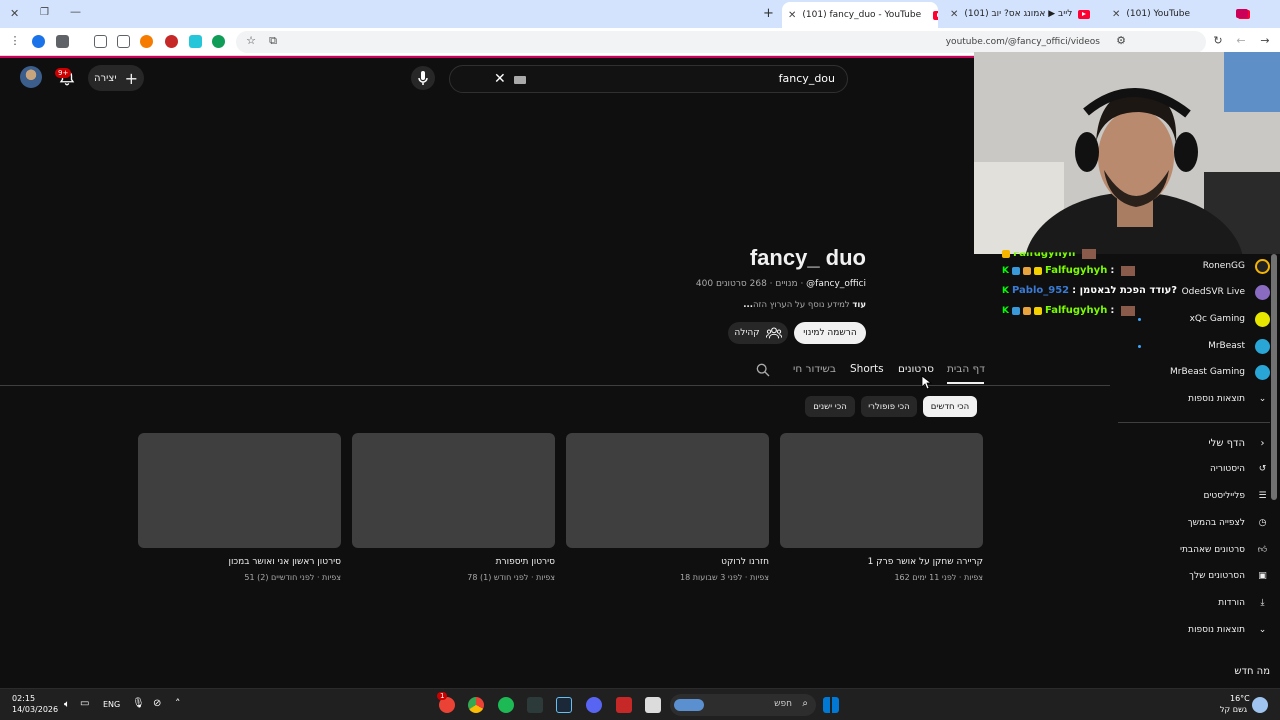 The width and height of the screenshot is (1280, 720). Describe the element at coordinates (1181, 14) in the screenshot. I see `browser-tab: ✕ (101) YouTube` at that location.